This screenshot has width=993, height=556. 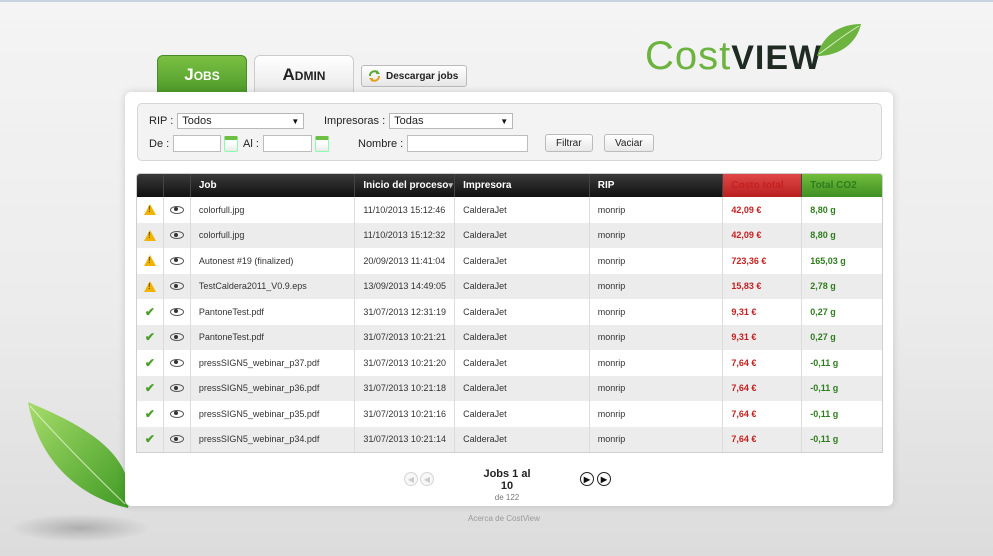 What do you see at coordinates (496, 1) in the screenshot?
I see `top-border` at bounding box center [496, 1].